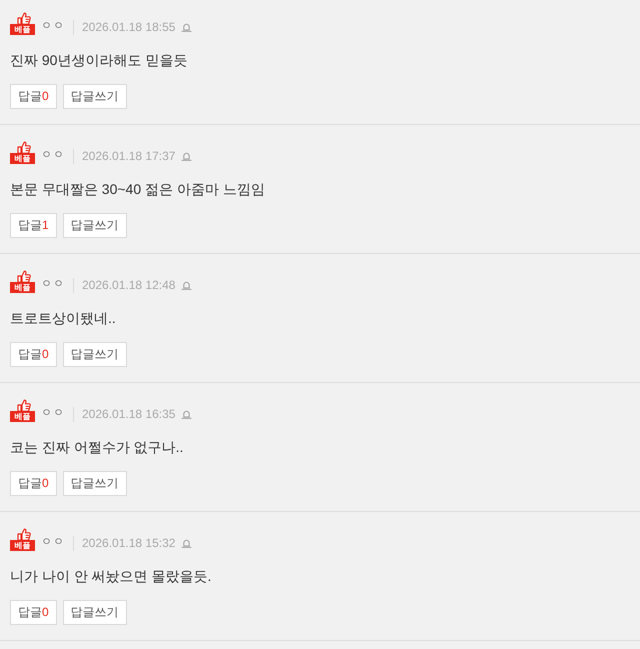  What do you see at coordinates (124, 414) in the screenshot?
I see `comment-date: 2026.01.18 16:35` at bounding box center [124, 414].